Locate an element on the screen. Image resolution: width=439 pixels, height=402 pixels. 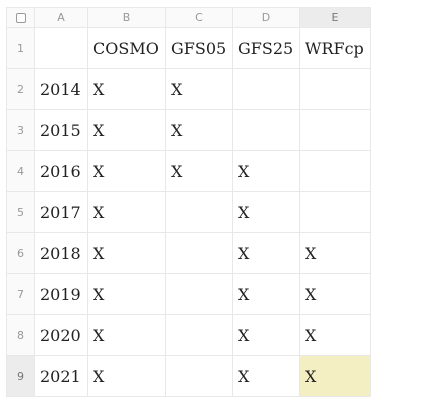
table-row: 5 2017 X X is located at coordinates (188, 212).